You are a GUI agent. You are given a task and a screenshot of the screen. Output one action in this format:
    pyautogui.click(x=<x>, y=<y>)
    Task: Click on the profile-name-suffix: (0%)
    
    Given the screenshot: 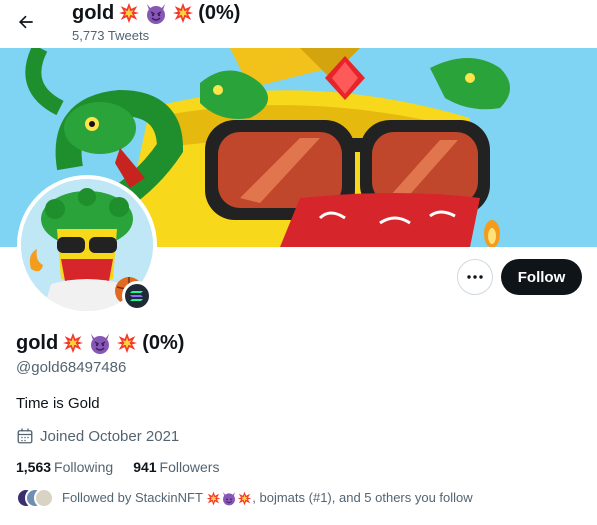 What is the action you would take?
    pyautogui.click(x=163, y=342)
    